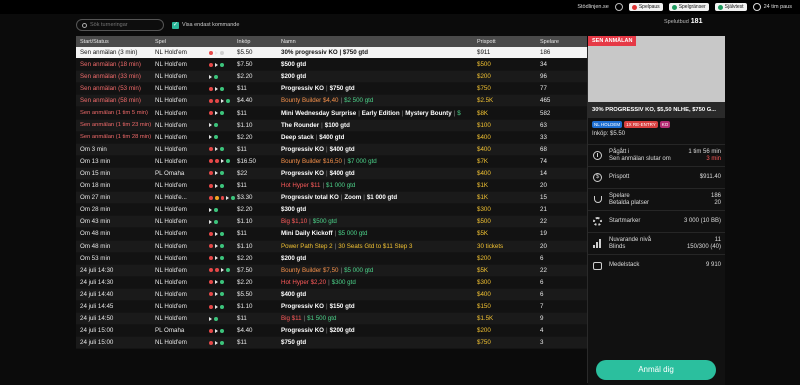  What do you see at coordinates (545, 53) in the screenshot?
I see `row-players: 186` at bounding box center [545, 53].